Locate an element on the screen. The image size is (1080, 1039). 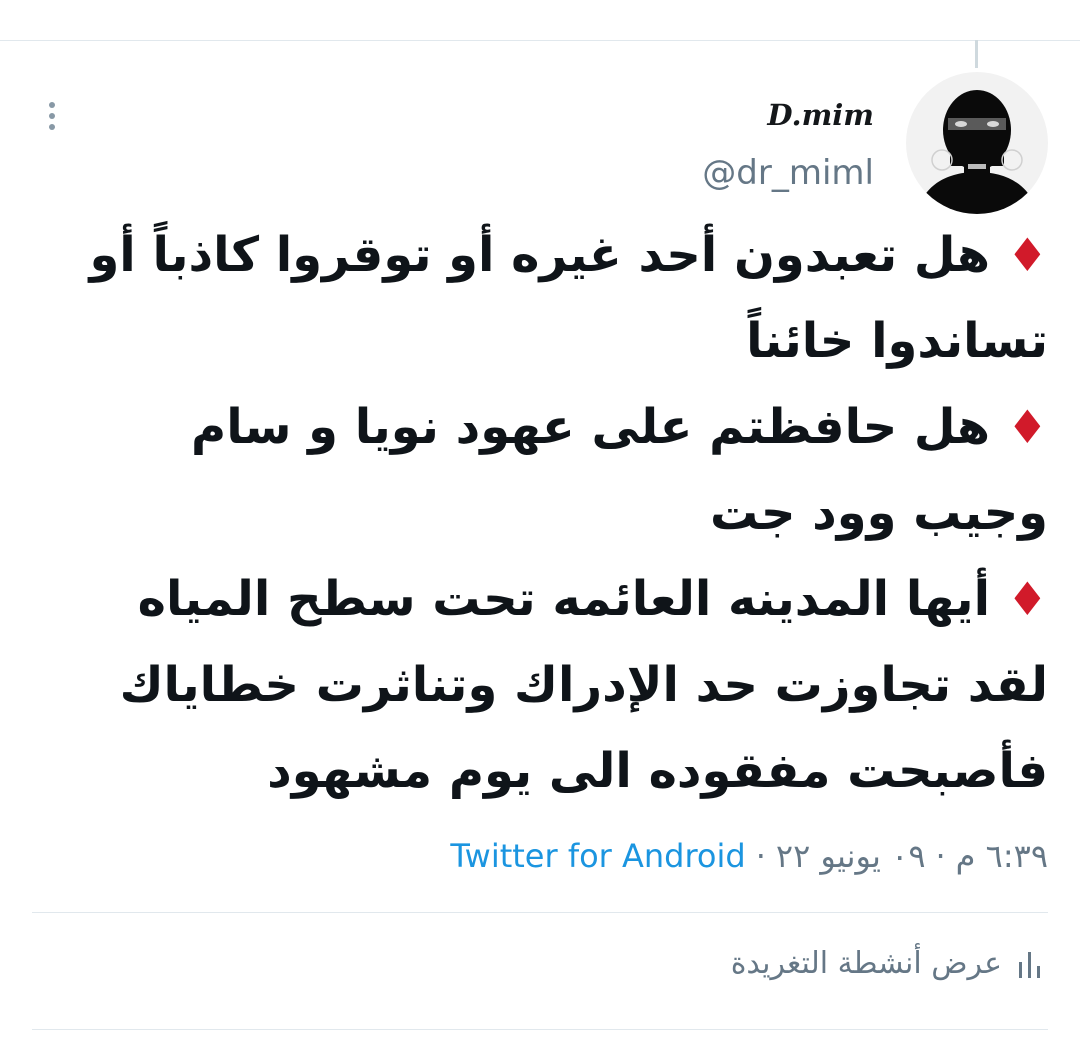
source-link: Twitter for Android is located at coordinates (597, 856).